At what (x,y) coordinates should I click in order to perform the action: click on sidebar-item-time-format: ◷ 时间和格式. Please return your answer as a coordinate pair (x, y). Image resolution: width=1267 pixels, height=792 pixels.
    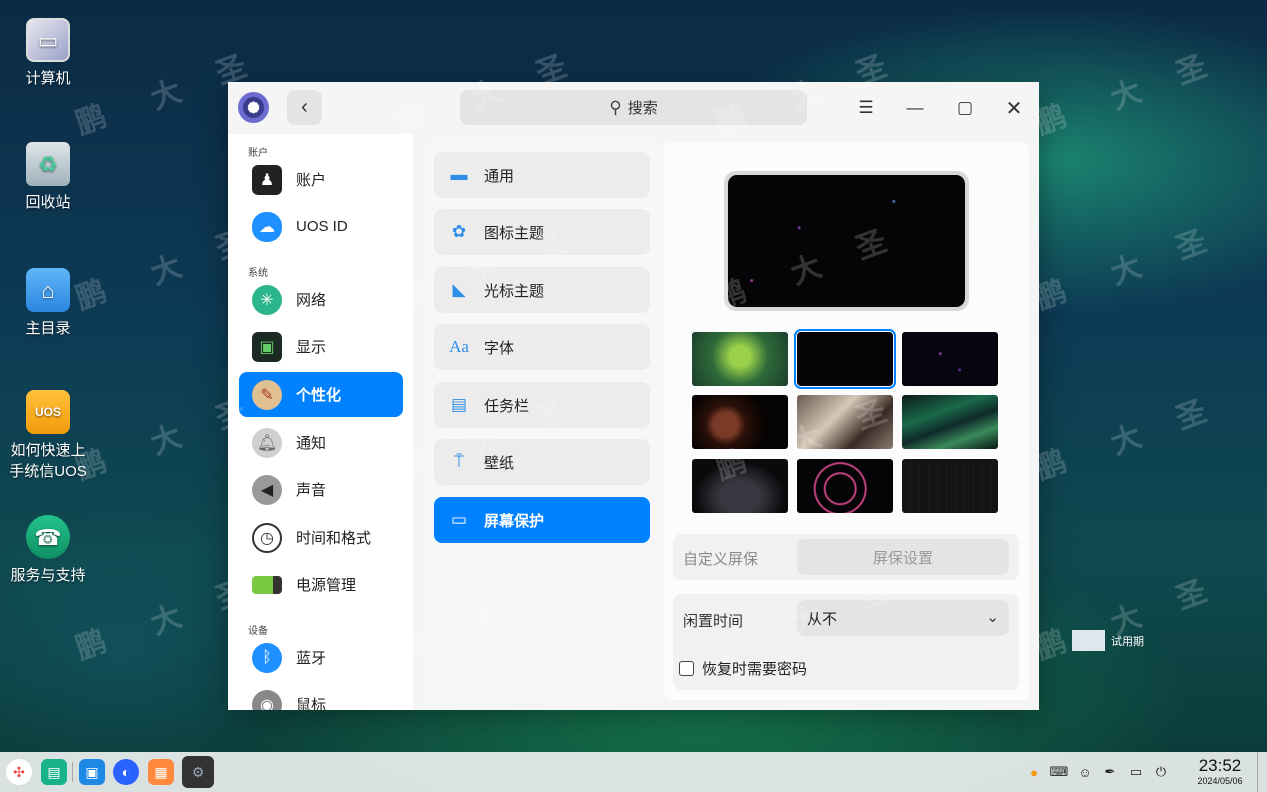
    Looking at the image, I should click on (321, 537).